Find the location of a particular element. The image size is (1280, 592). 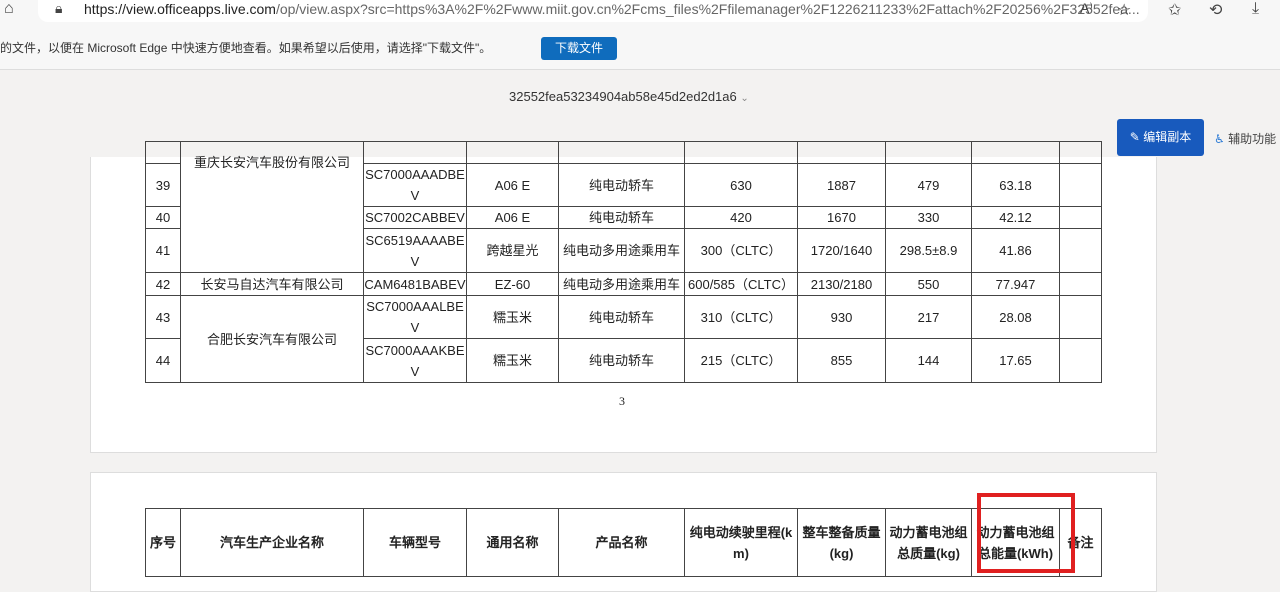

cell-energy: 42.12 is located at coordinates (1015, 217).